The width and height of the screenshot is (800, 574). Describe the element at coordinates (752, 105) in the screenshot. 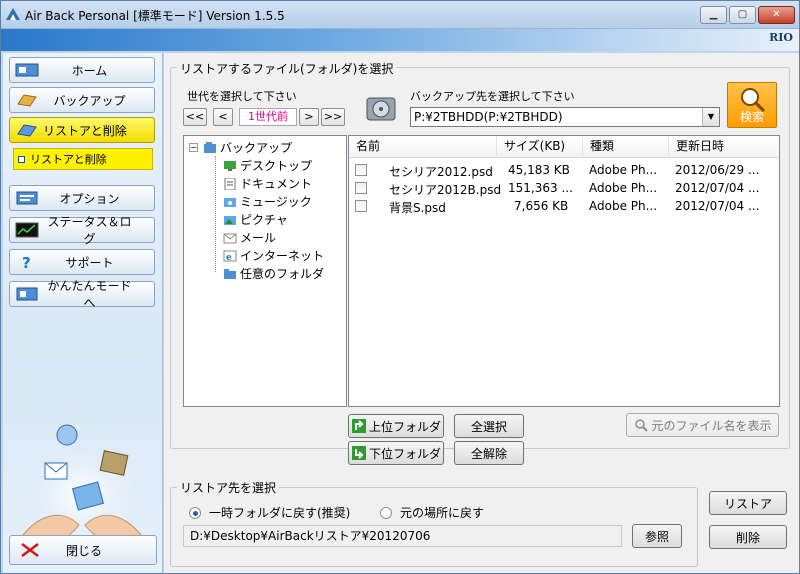

I see `search-button: 検索` at that location.